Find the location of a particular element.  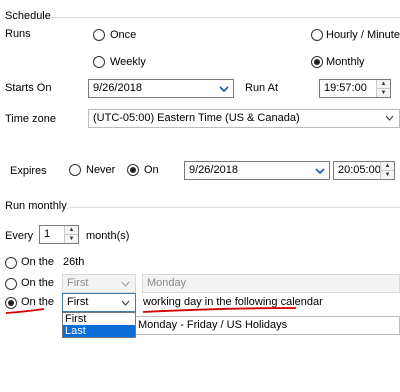

annotation-underline-on-the is located at coordinates (25, 311).